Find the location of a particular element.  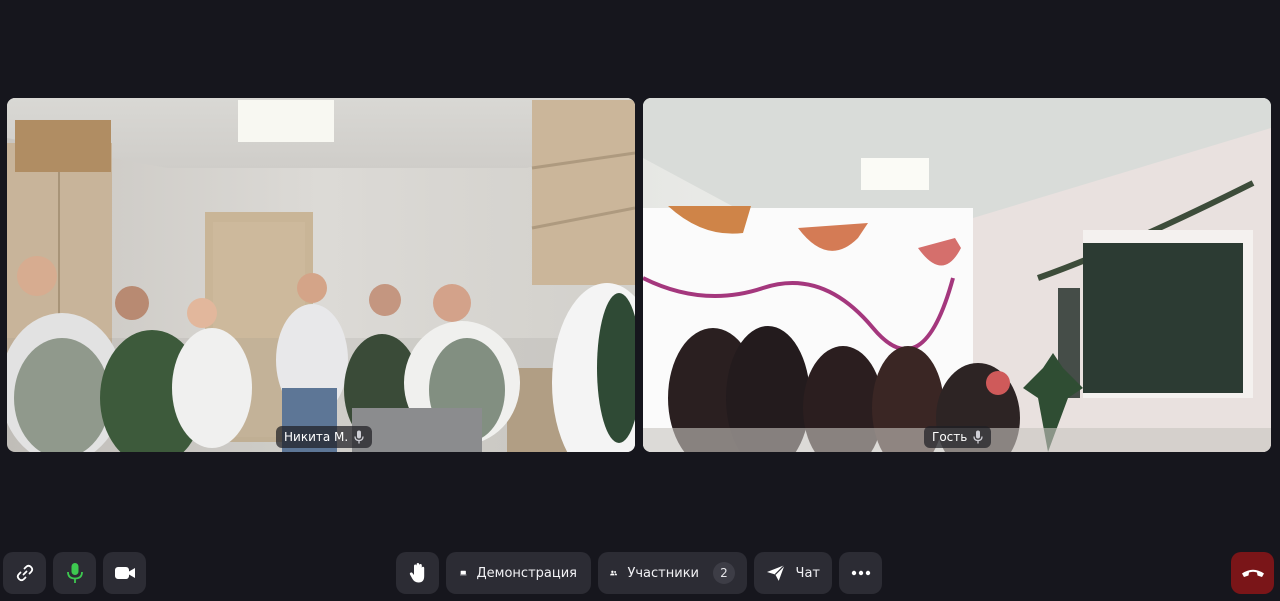

more-dots-icon is located at coordinates (860, 573).